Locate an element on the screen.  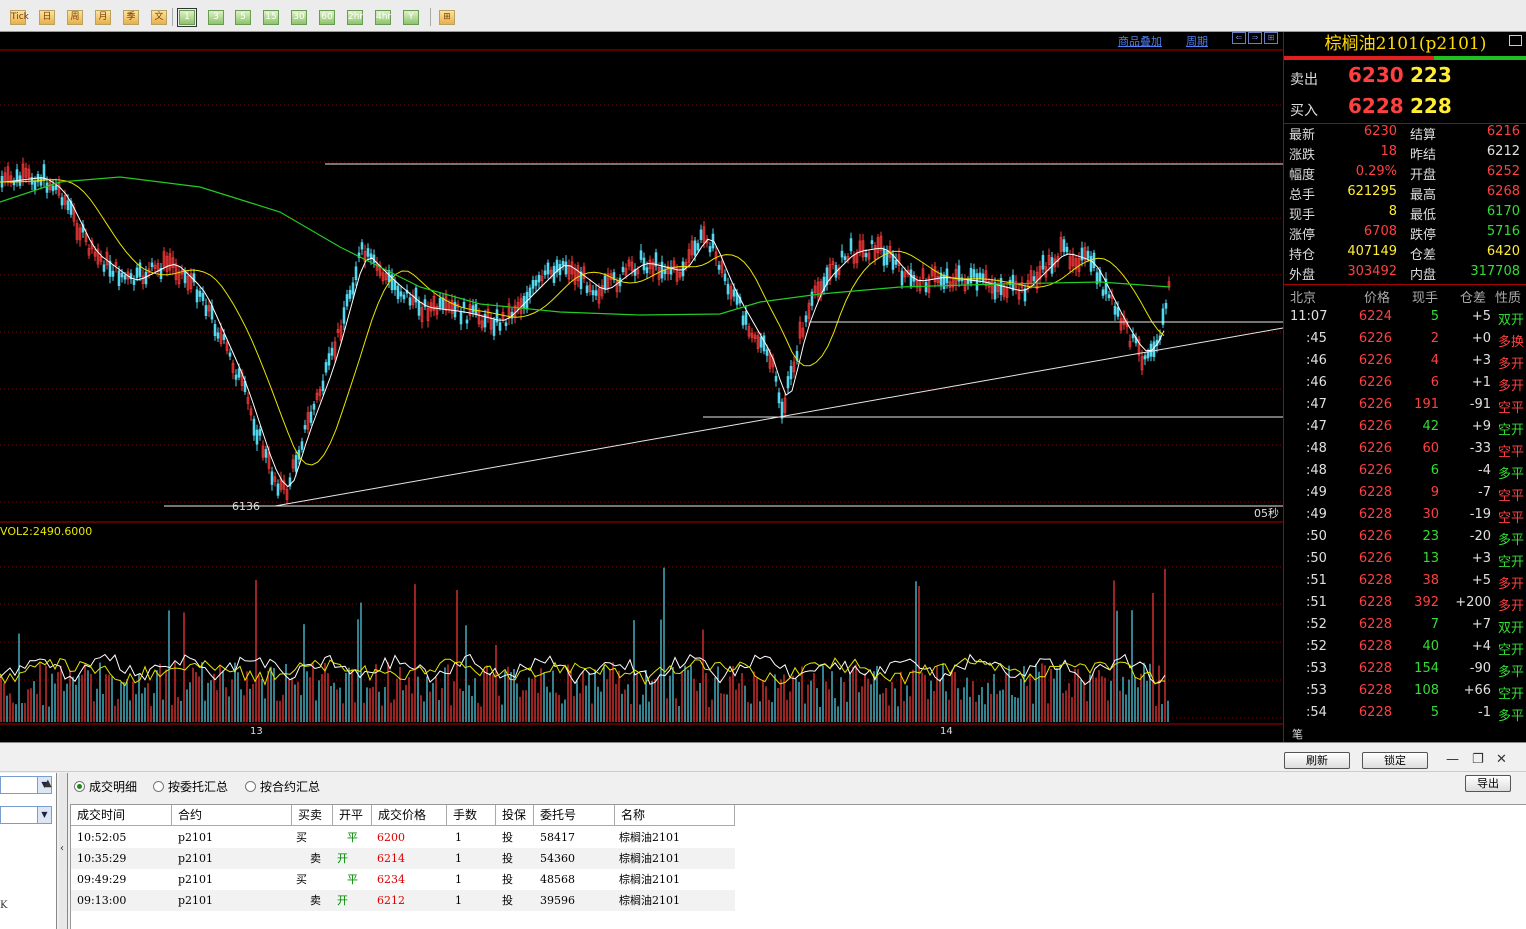
bid-row: 买入 6228 228 is located at coordinates (1405, 108).